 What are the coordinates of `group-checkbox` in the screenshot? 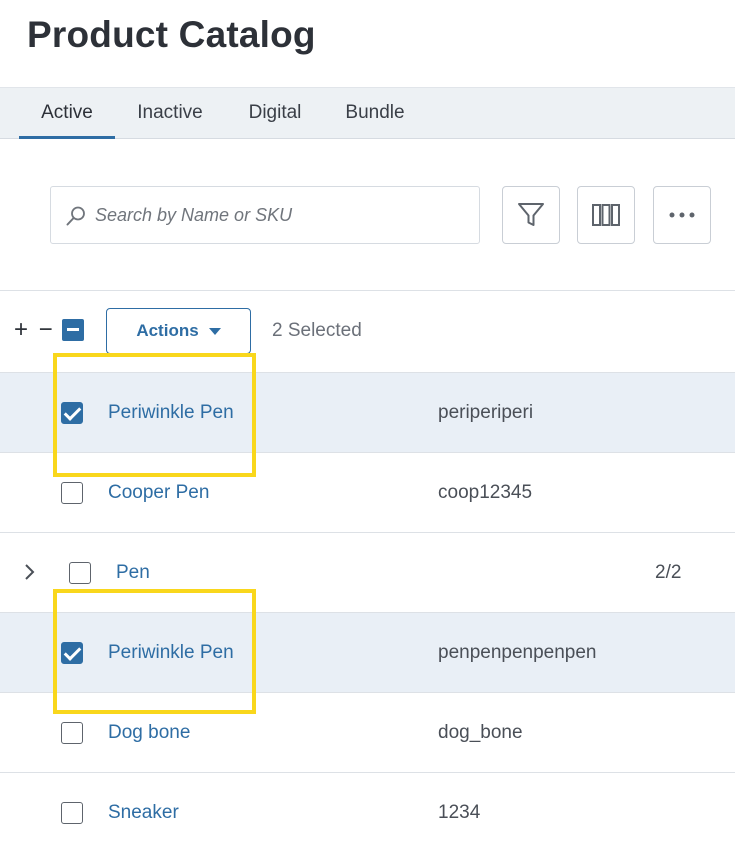 It's located at (80, 573).